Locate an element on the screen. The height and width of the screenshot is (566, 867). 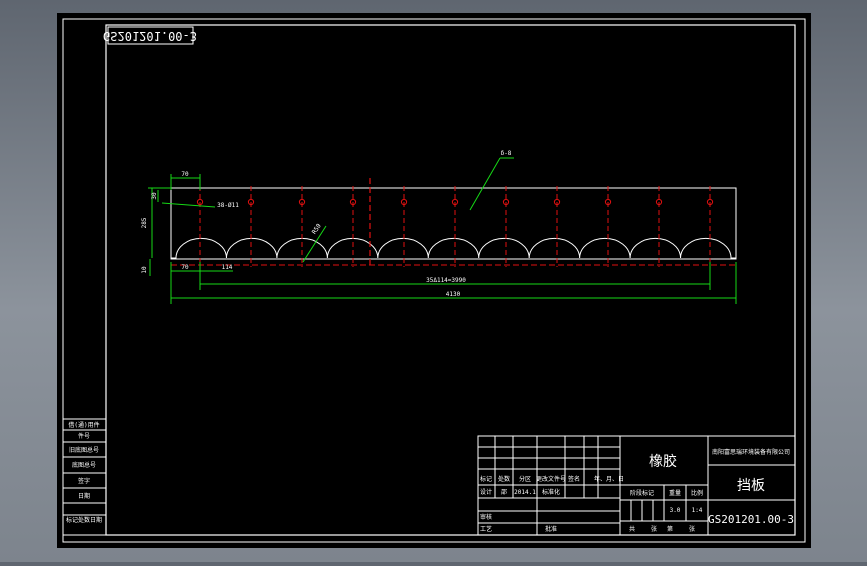
rev-header-mark: 标记 is located at coordinates (486, 479).